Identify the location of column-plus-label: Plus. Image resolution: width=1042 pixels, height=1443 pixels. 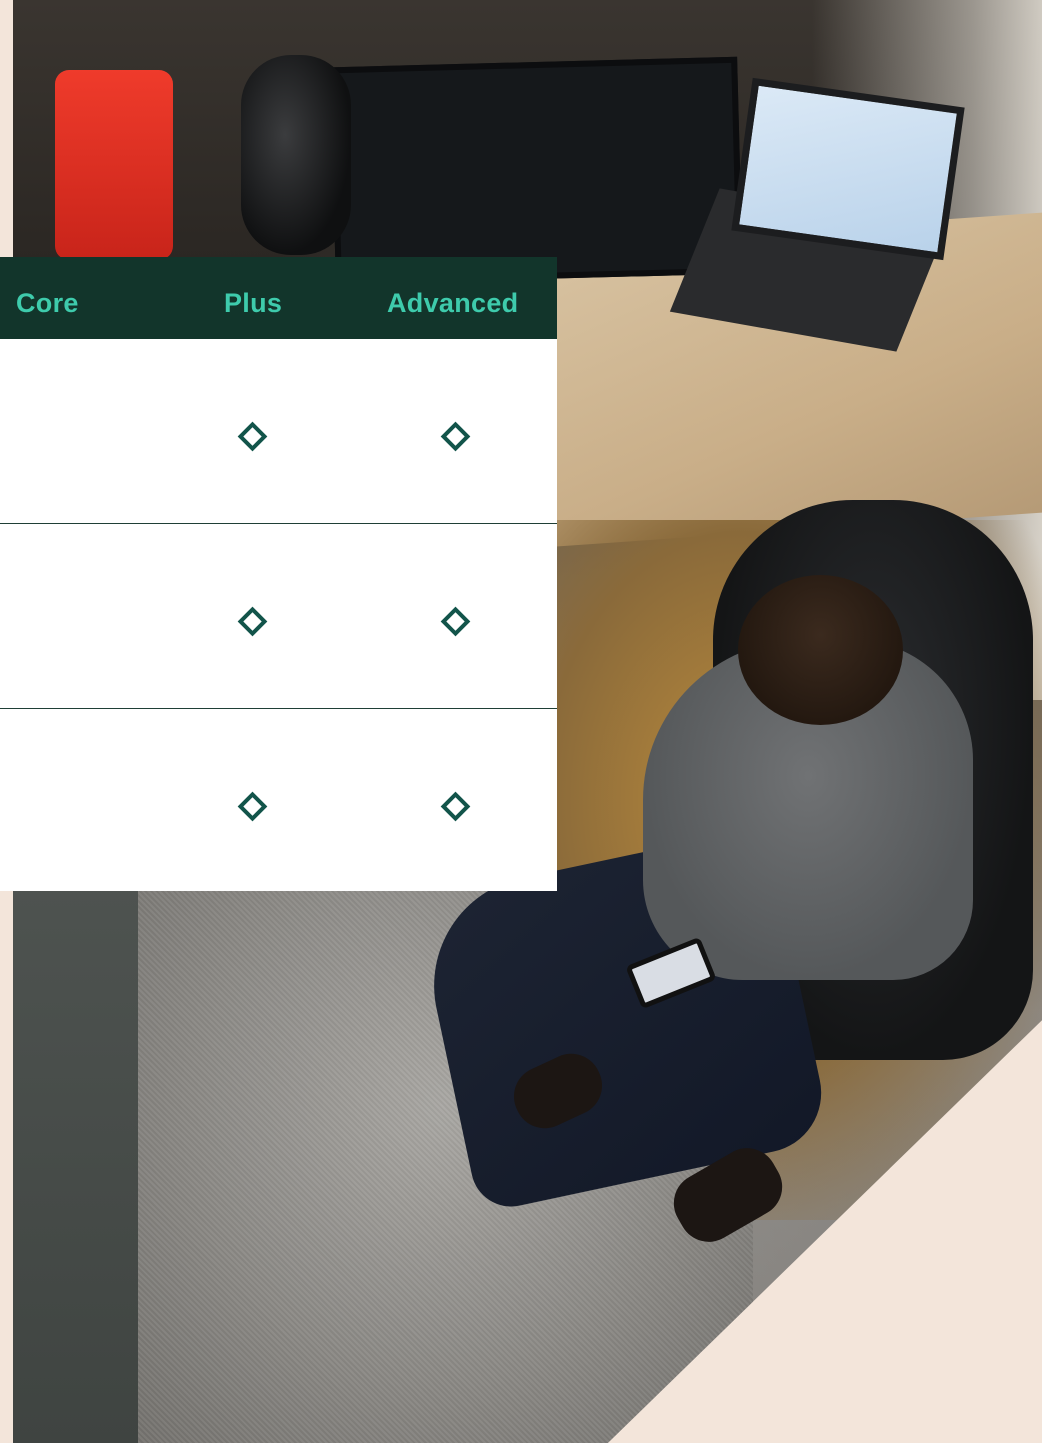
(253, 303).